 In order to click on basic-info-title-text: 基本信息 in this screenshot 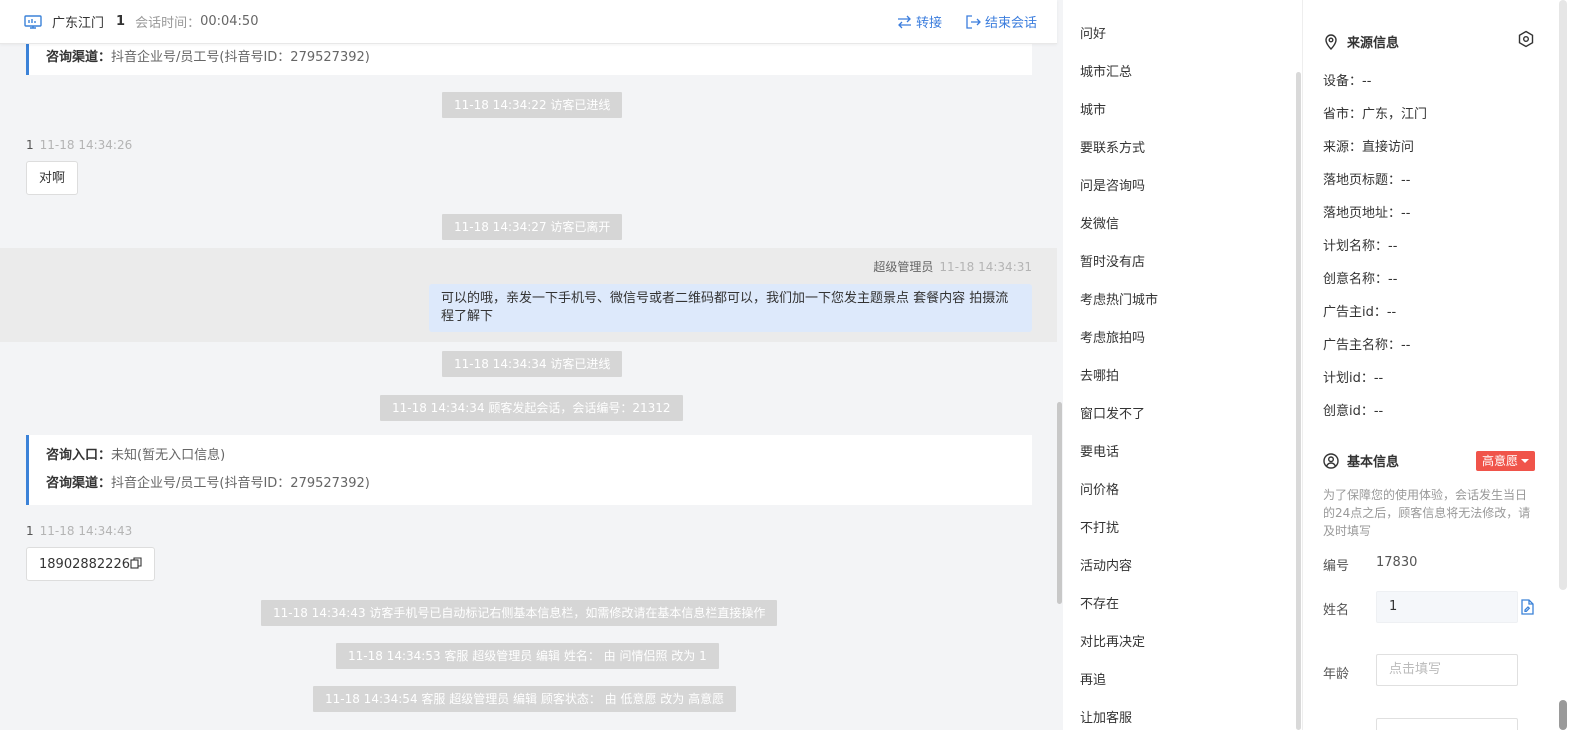, I will do `click(1373, 462)`.